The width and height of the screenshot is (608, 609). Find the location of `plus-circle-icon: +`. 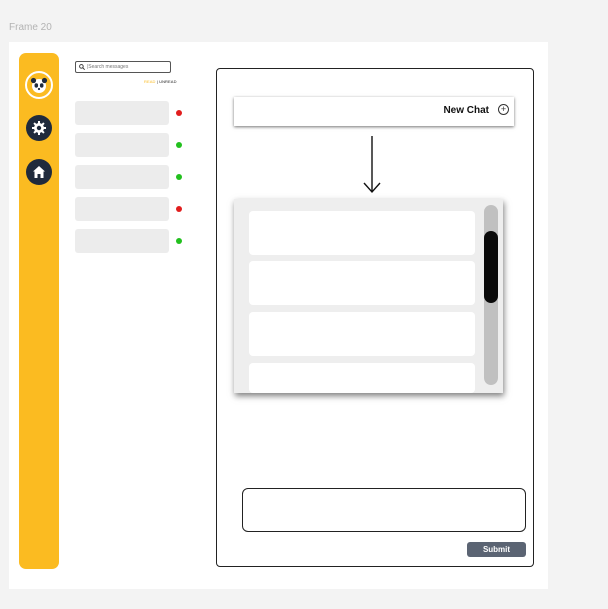

plus-circle-icon: + is located at coordinates (503, 109).